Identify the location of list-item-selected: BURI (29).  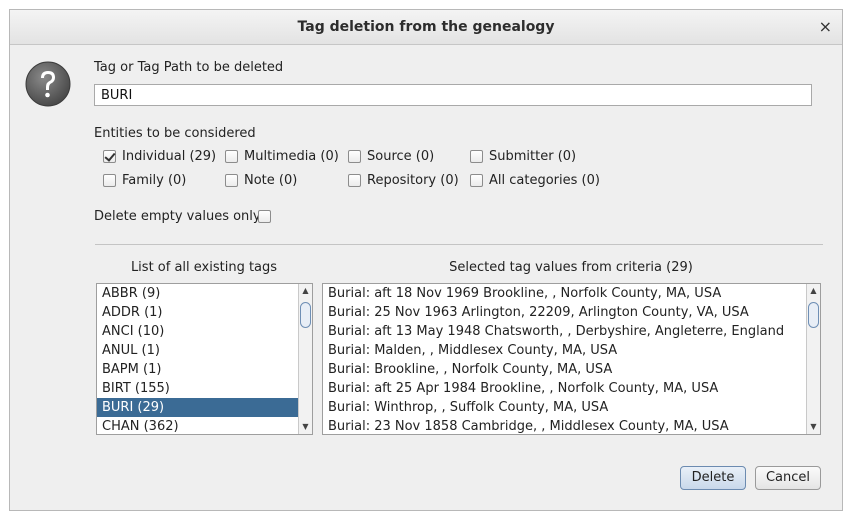
(204, 407).